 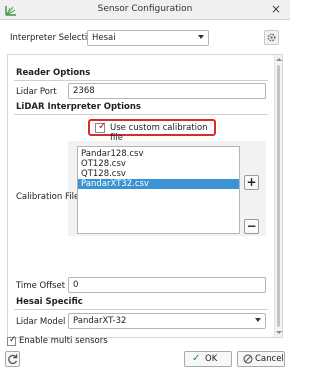 I want to click on reader-options-title: Reader Options, so click(x=53, y=73).